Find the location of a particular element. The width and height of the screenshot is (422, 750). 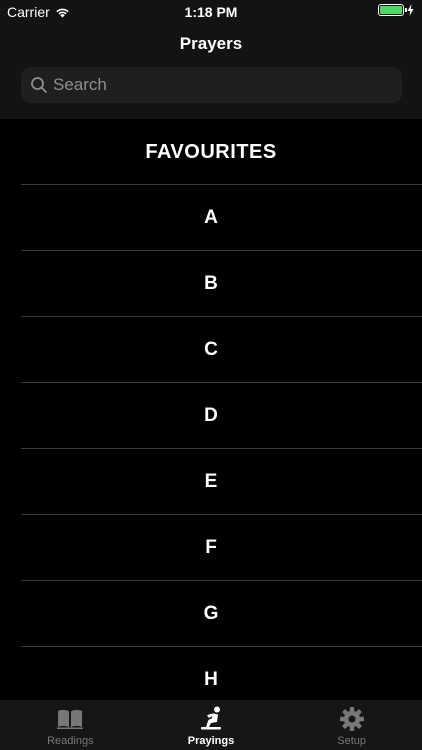

clock: 1:18 PM is located at coordinates (211, 12).